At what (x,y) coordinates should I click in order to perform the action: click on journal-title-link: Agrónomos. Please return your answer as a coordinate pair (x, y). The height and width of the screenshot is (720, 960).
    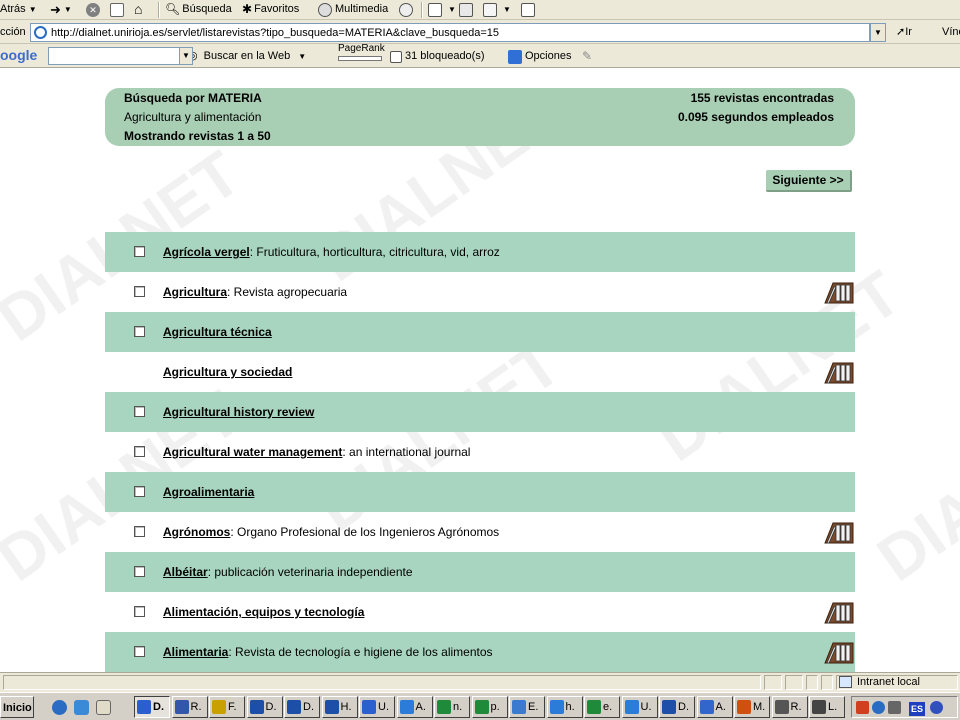
    Looking at the image, I should click on (196, 532).